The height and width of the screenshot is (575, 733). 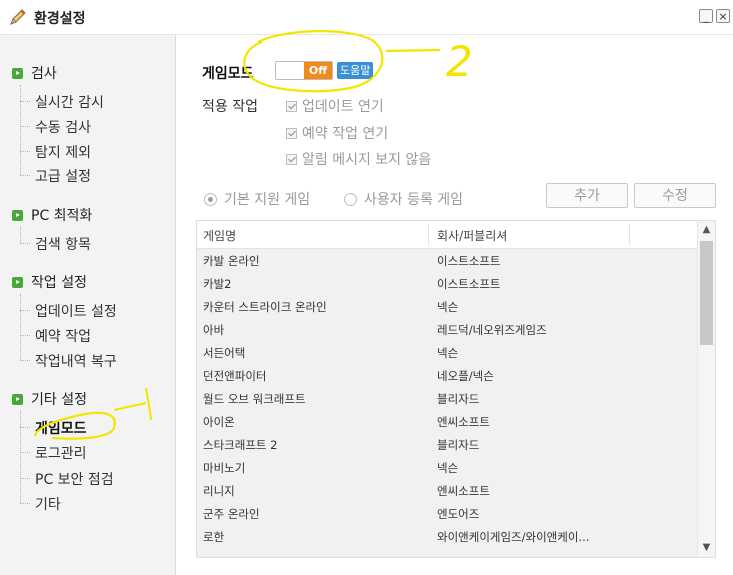 I want to click on sidebar-group-other-settings: 기타 설정, so click(x=49, y=399).